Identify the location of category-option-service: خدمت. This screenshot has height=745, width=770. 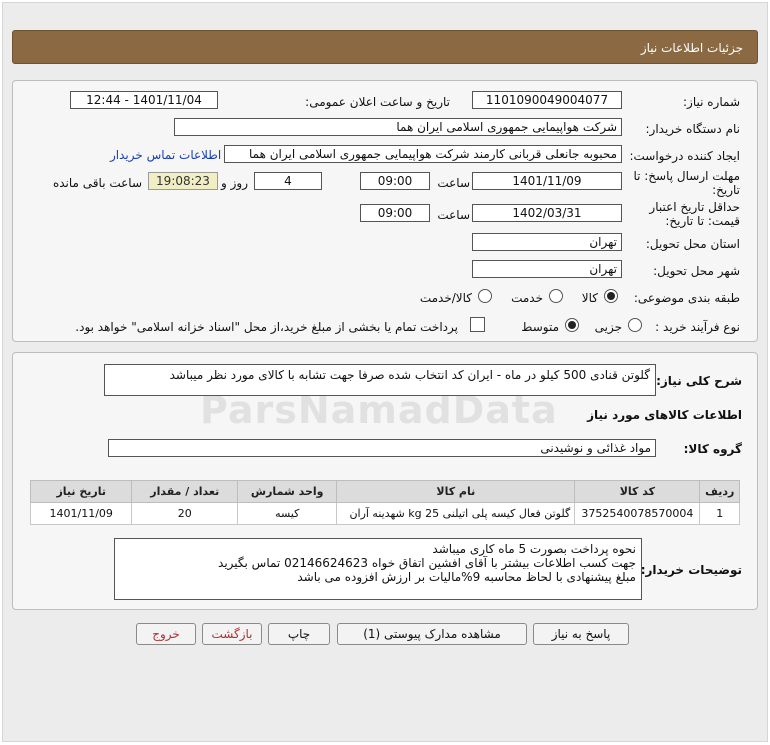
(527, 298).